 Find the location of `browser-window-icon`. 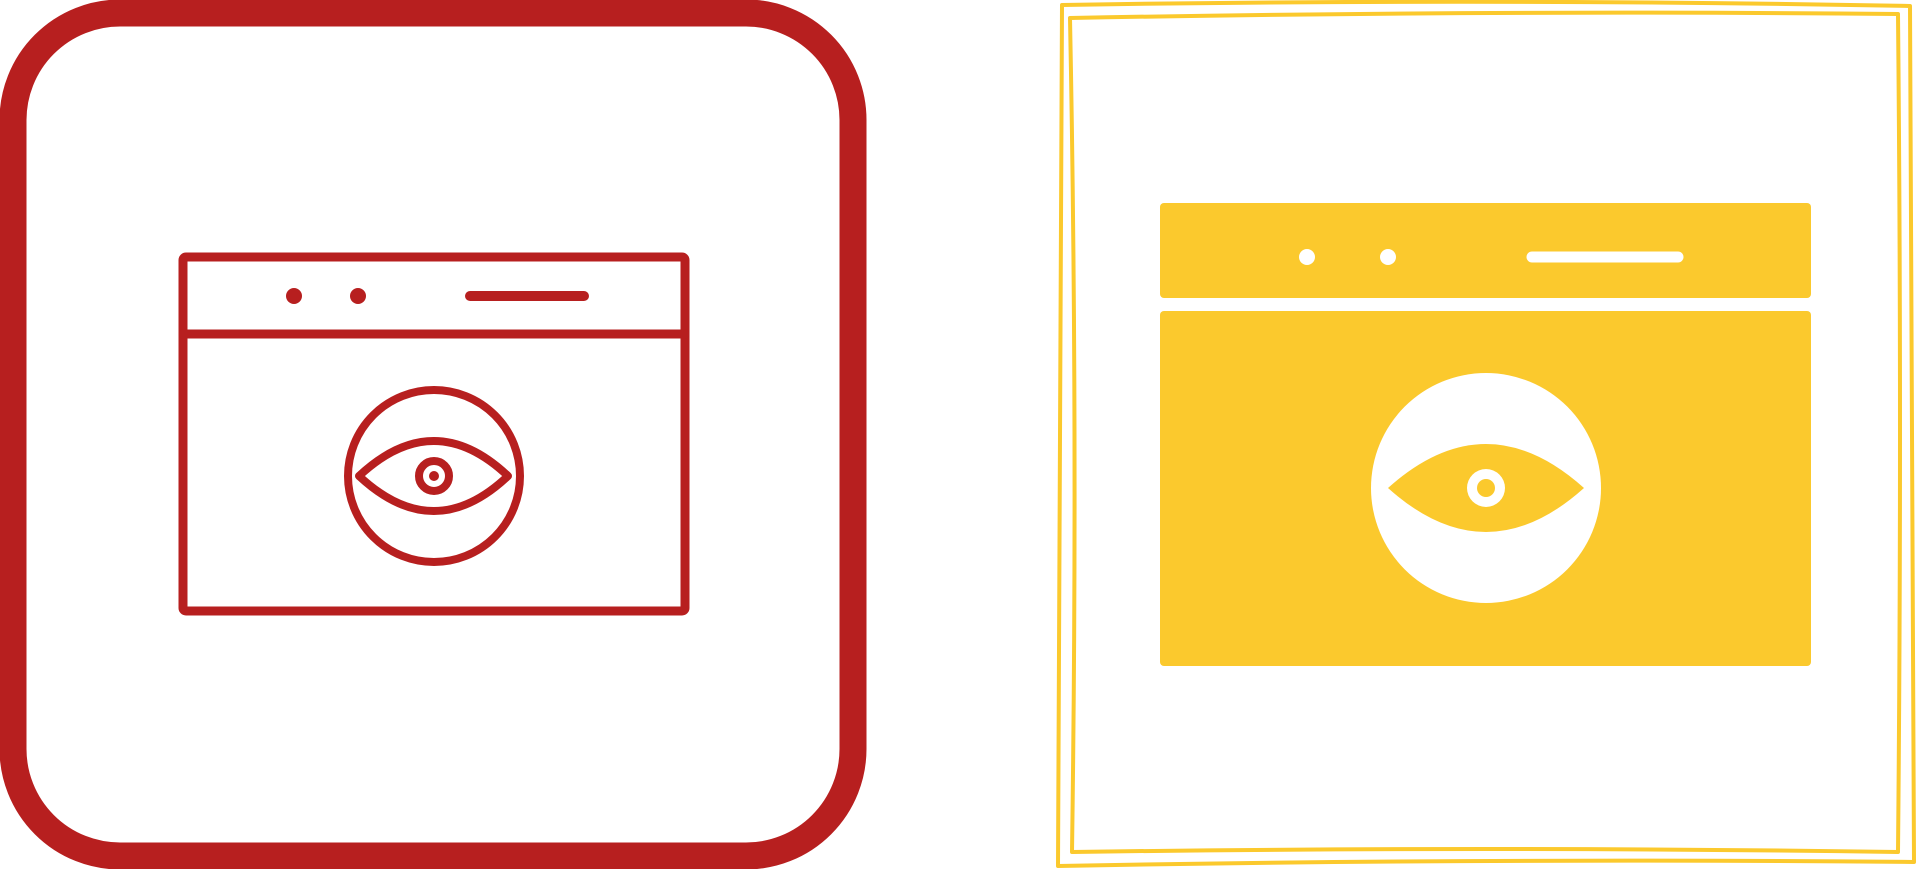

browser-window-icon is located at coordinates (434, 434).